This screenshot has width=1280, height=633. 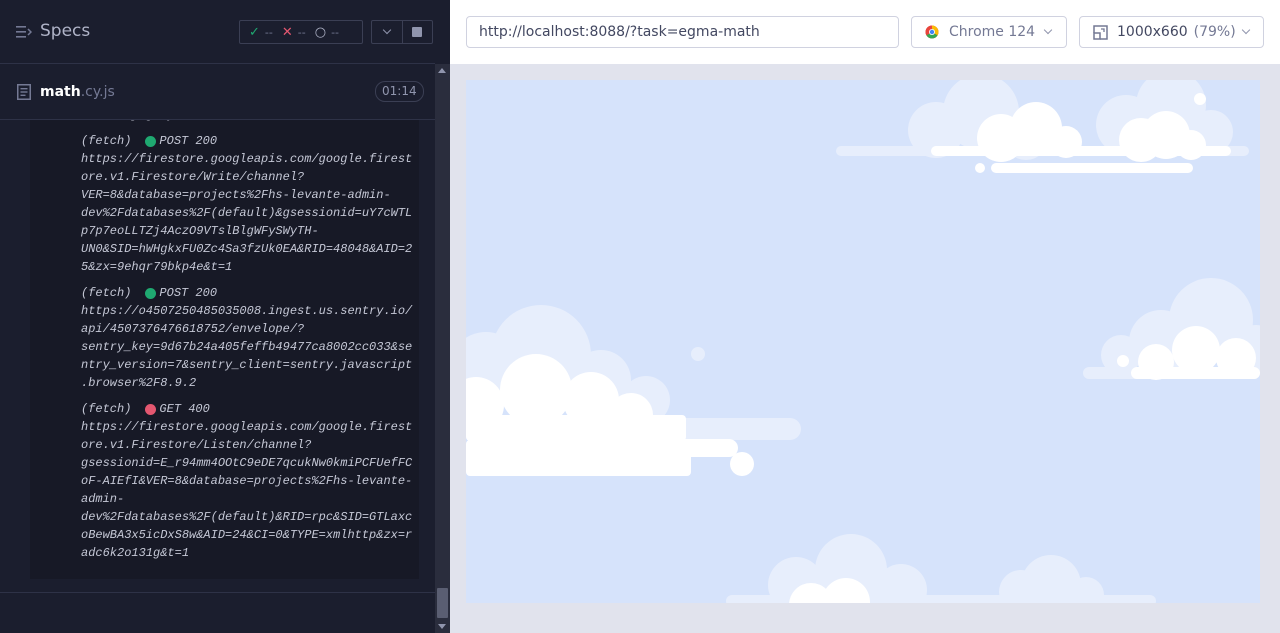 I want to click on log-entry-url-line: .browser%2F8.9.2, so click(x=139, y=383).